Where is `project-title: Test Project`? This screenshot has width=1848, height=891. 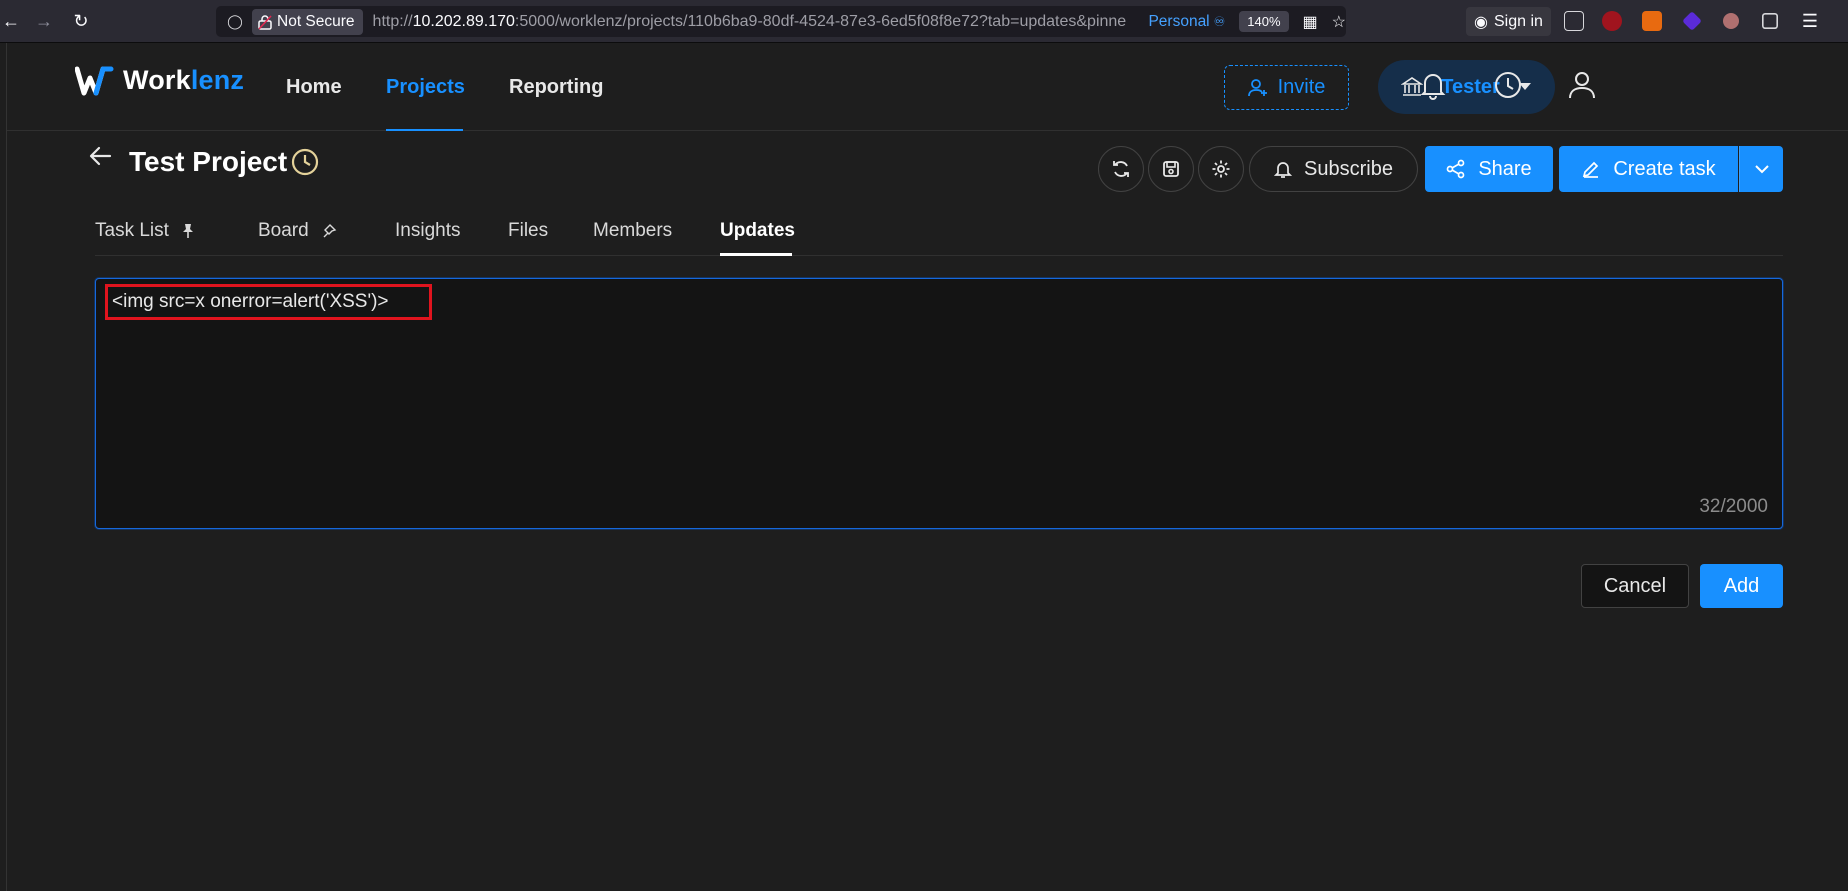
project-title: Test Project is located at coordinates (208, 161).